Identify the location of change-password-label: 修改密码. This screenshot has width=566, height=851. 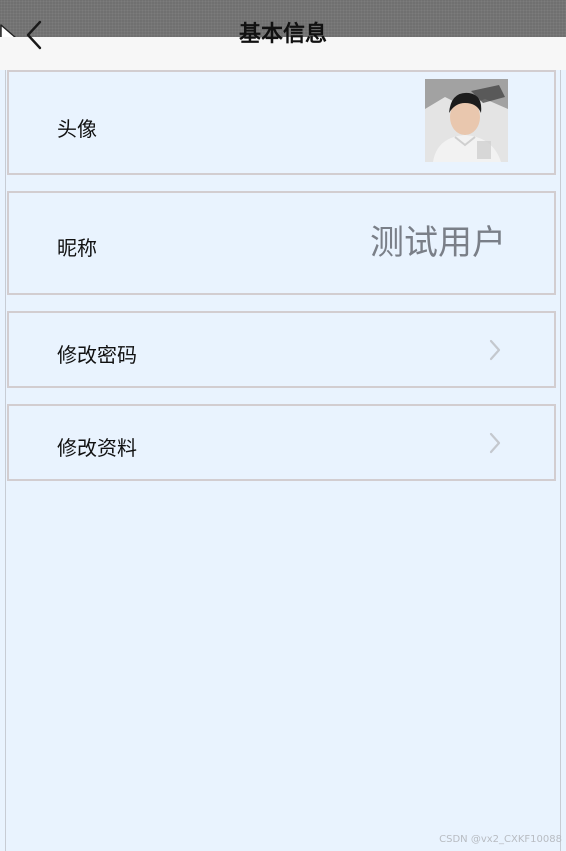
(97, 355).